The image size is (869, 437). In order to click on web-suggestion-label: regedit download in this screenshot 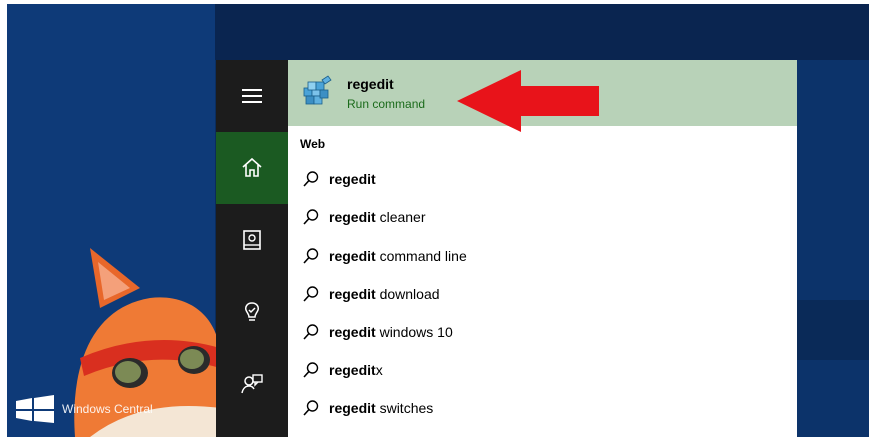, I will do `click(384, 294)`.